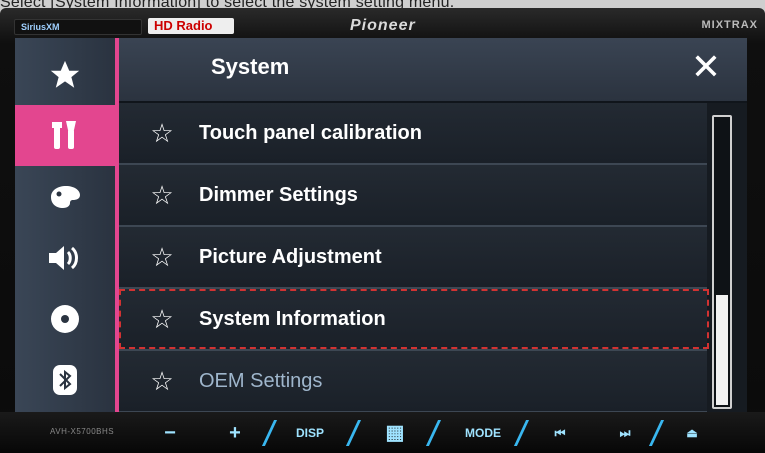  I want to click on menu-item-label: Touch panel calibration, so click(310, 132).